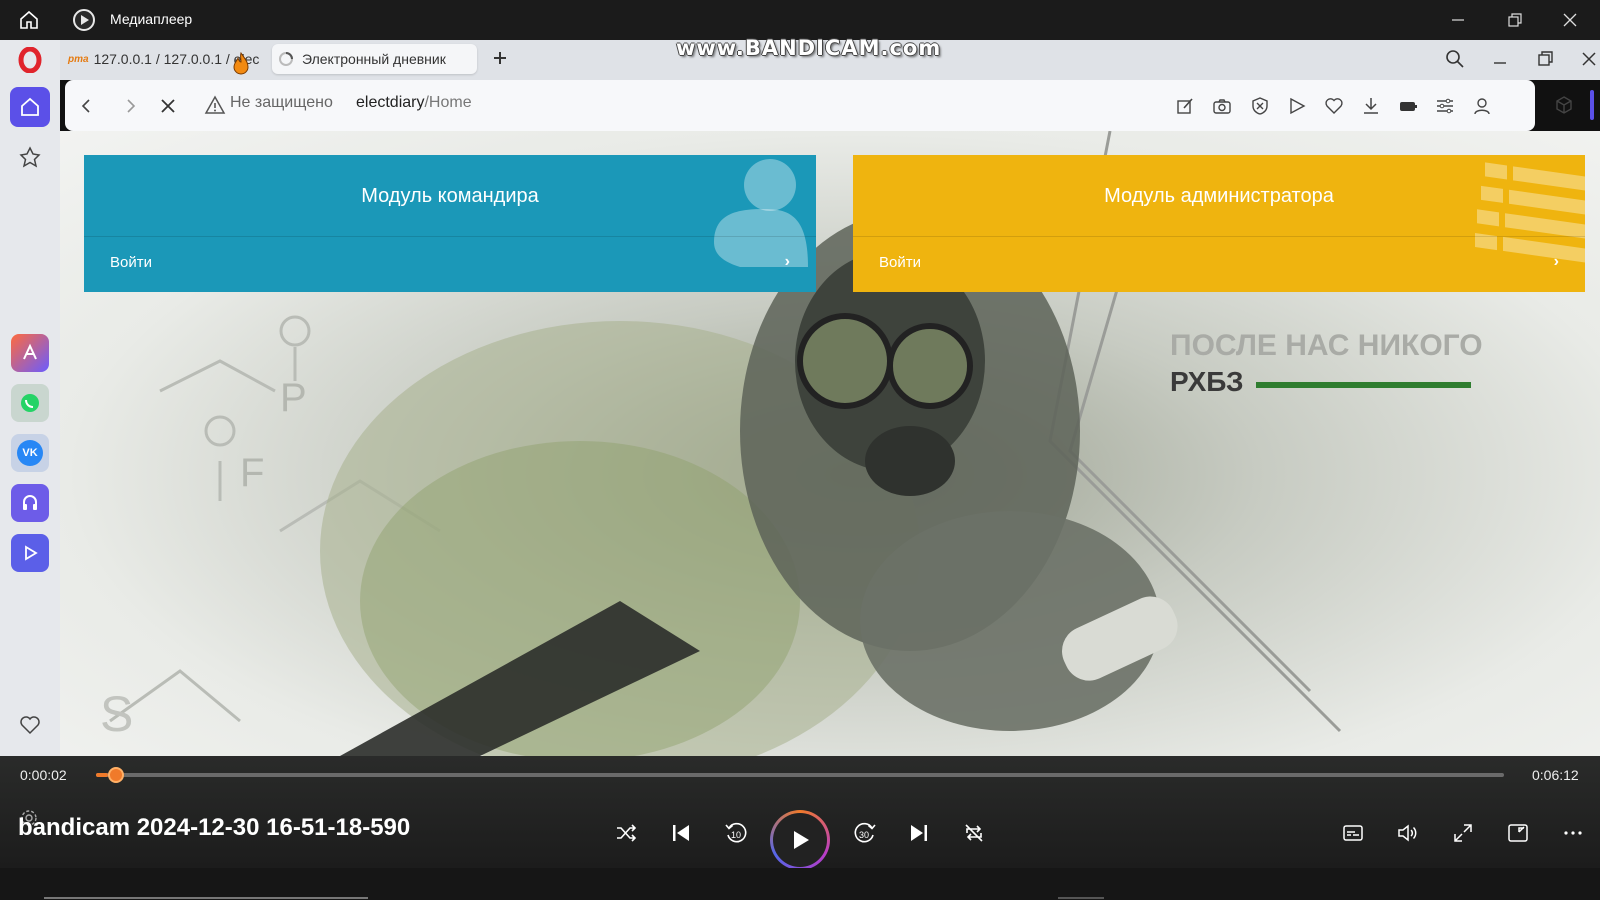 Image resolution: width=1600 pixels, height=900 pixels. What do you see at coordinates (626, 833) in the screenshot?
I see `shuffle-icon` at bounding box center [626, 833].